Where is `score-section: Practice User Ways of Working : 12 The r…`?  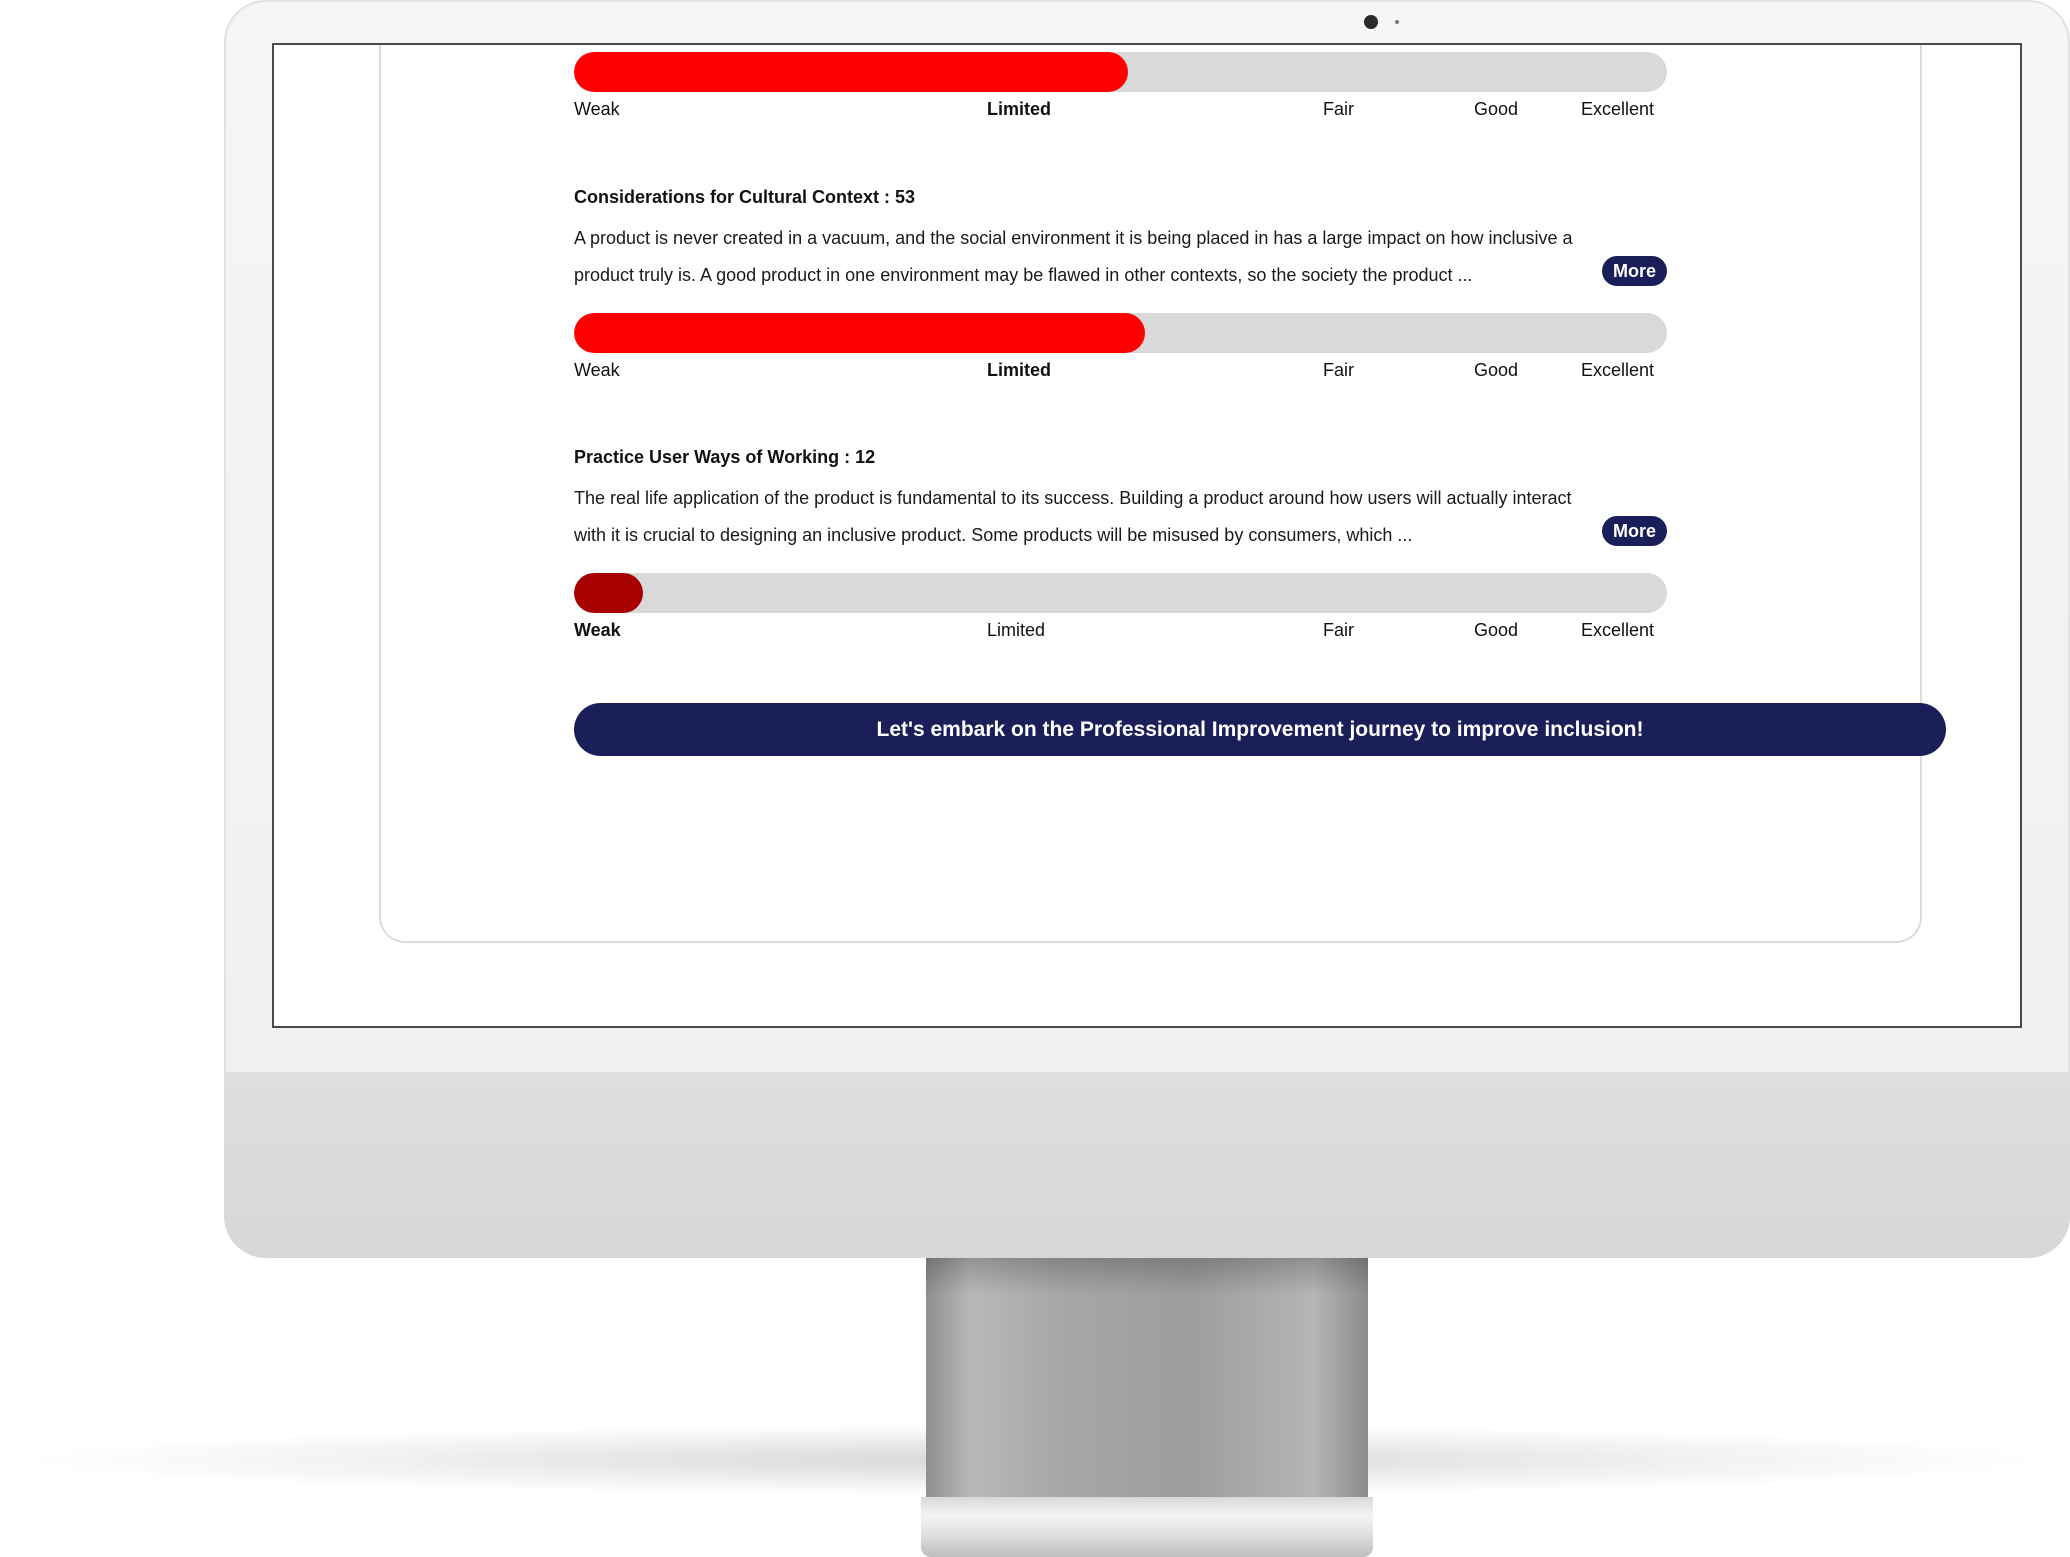
score-section: Practice User Ways of Working : 12 The r… is located at coordinates (1120, 546).